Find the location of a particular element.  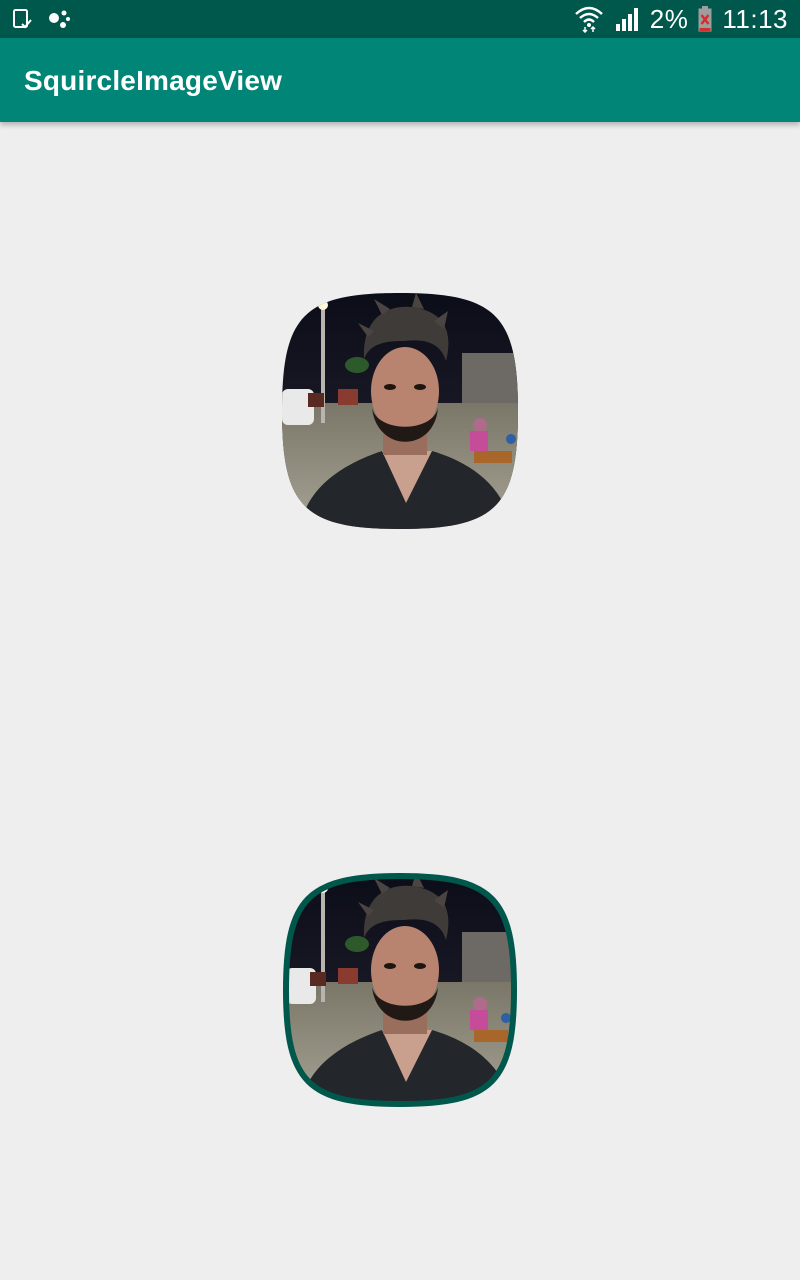

sim-notification-icon is located at coordinates (23, 19).